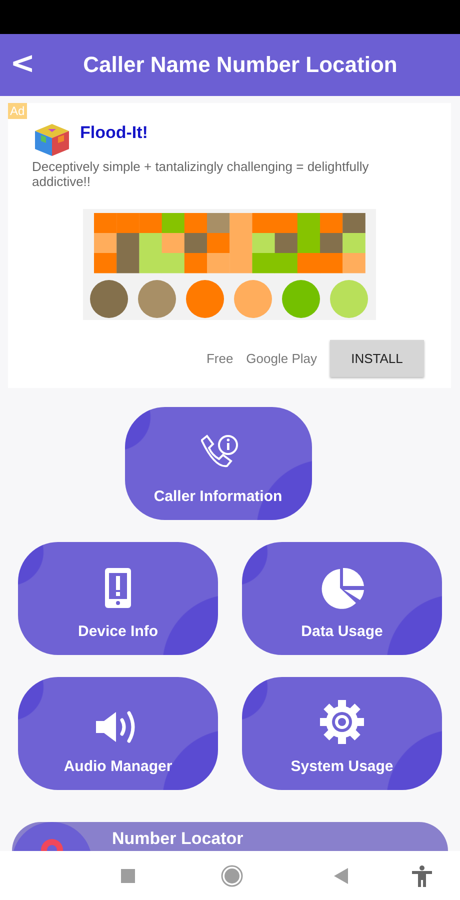 The width and height of the screenshot is (460, 900). Describe the element at coordinates (341, 876) in the screenshot. I see `back-icon` at that location.